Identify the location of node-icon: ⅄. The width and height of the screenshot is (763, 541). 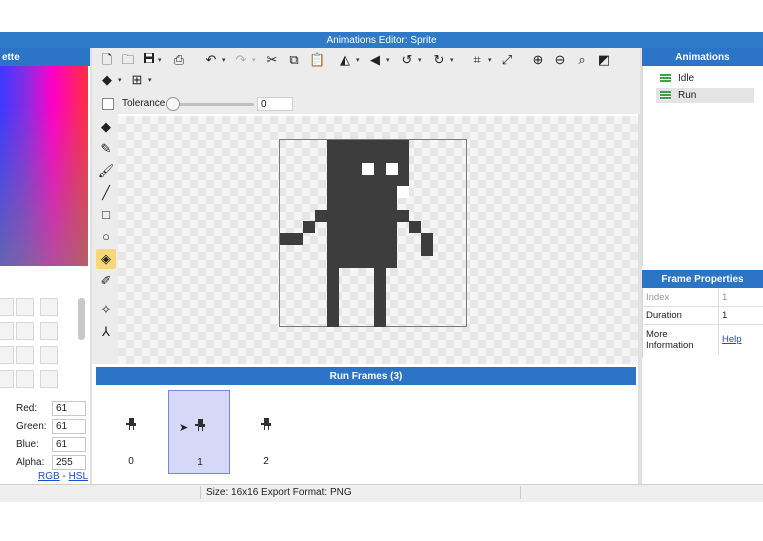
(106, 332).